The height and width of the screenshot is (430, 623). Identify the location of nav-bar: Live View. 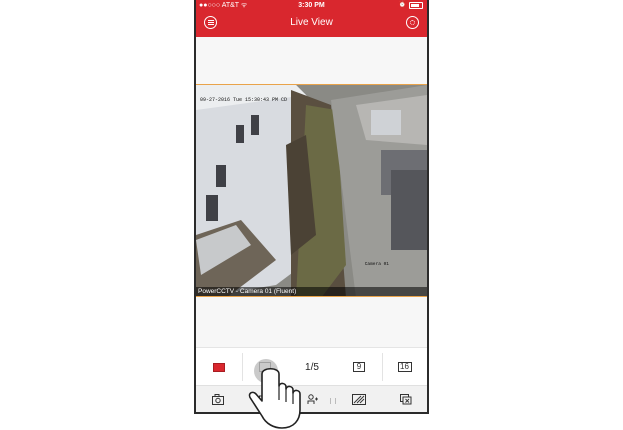
(311, 24).